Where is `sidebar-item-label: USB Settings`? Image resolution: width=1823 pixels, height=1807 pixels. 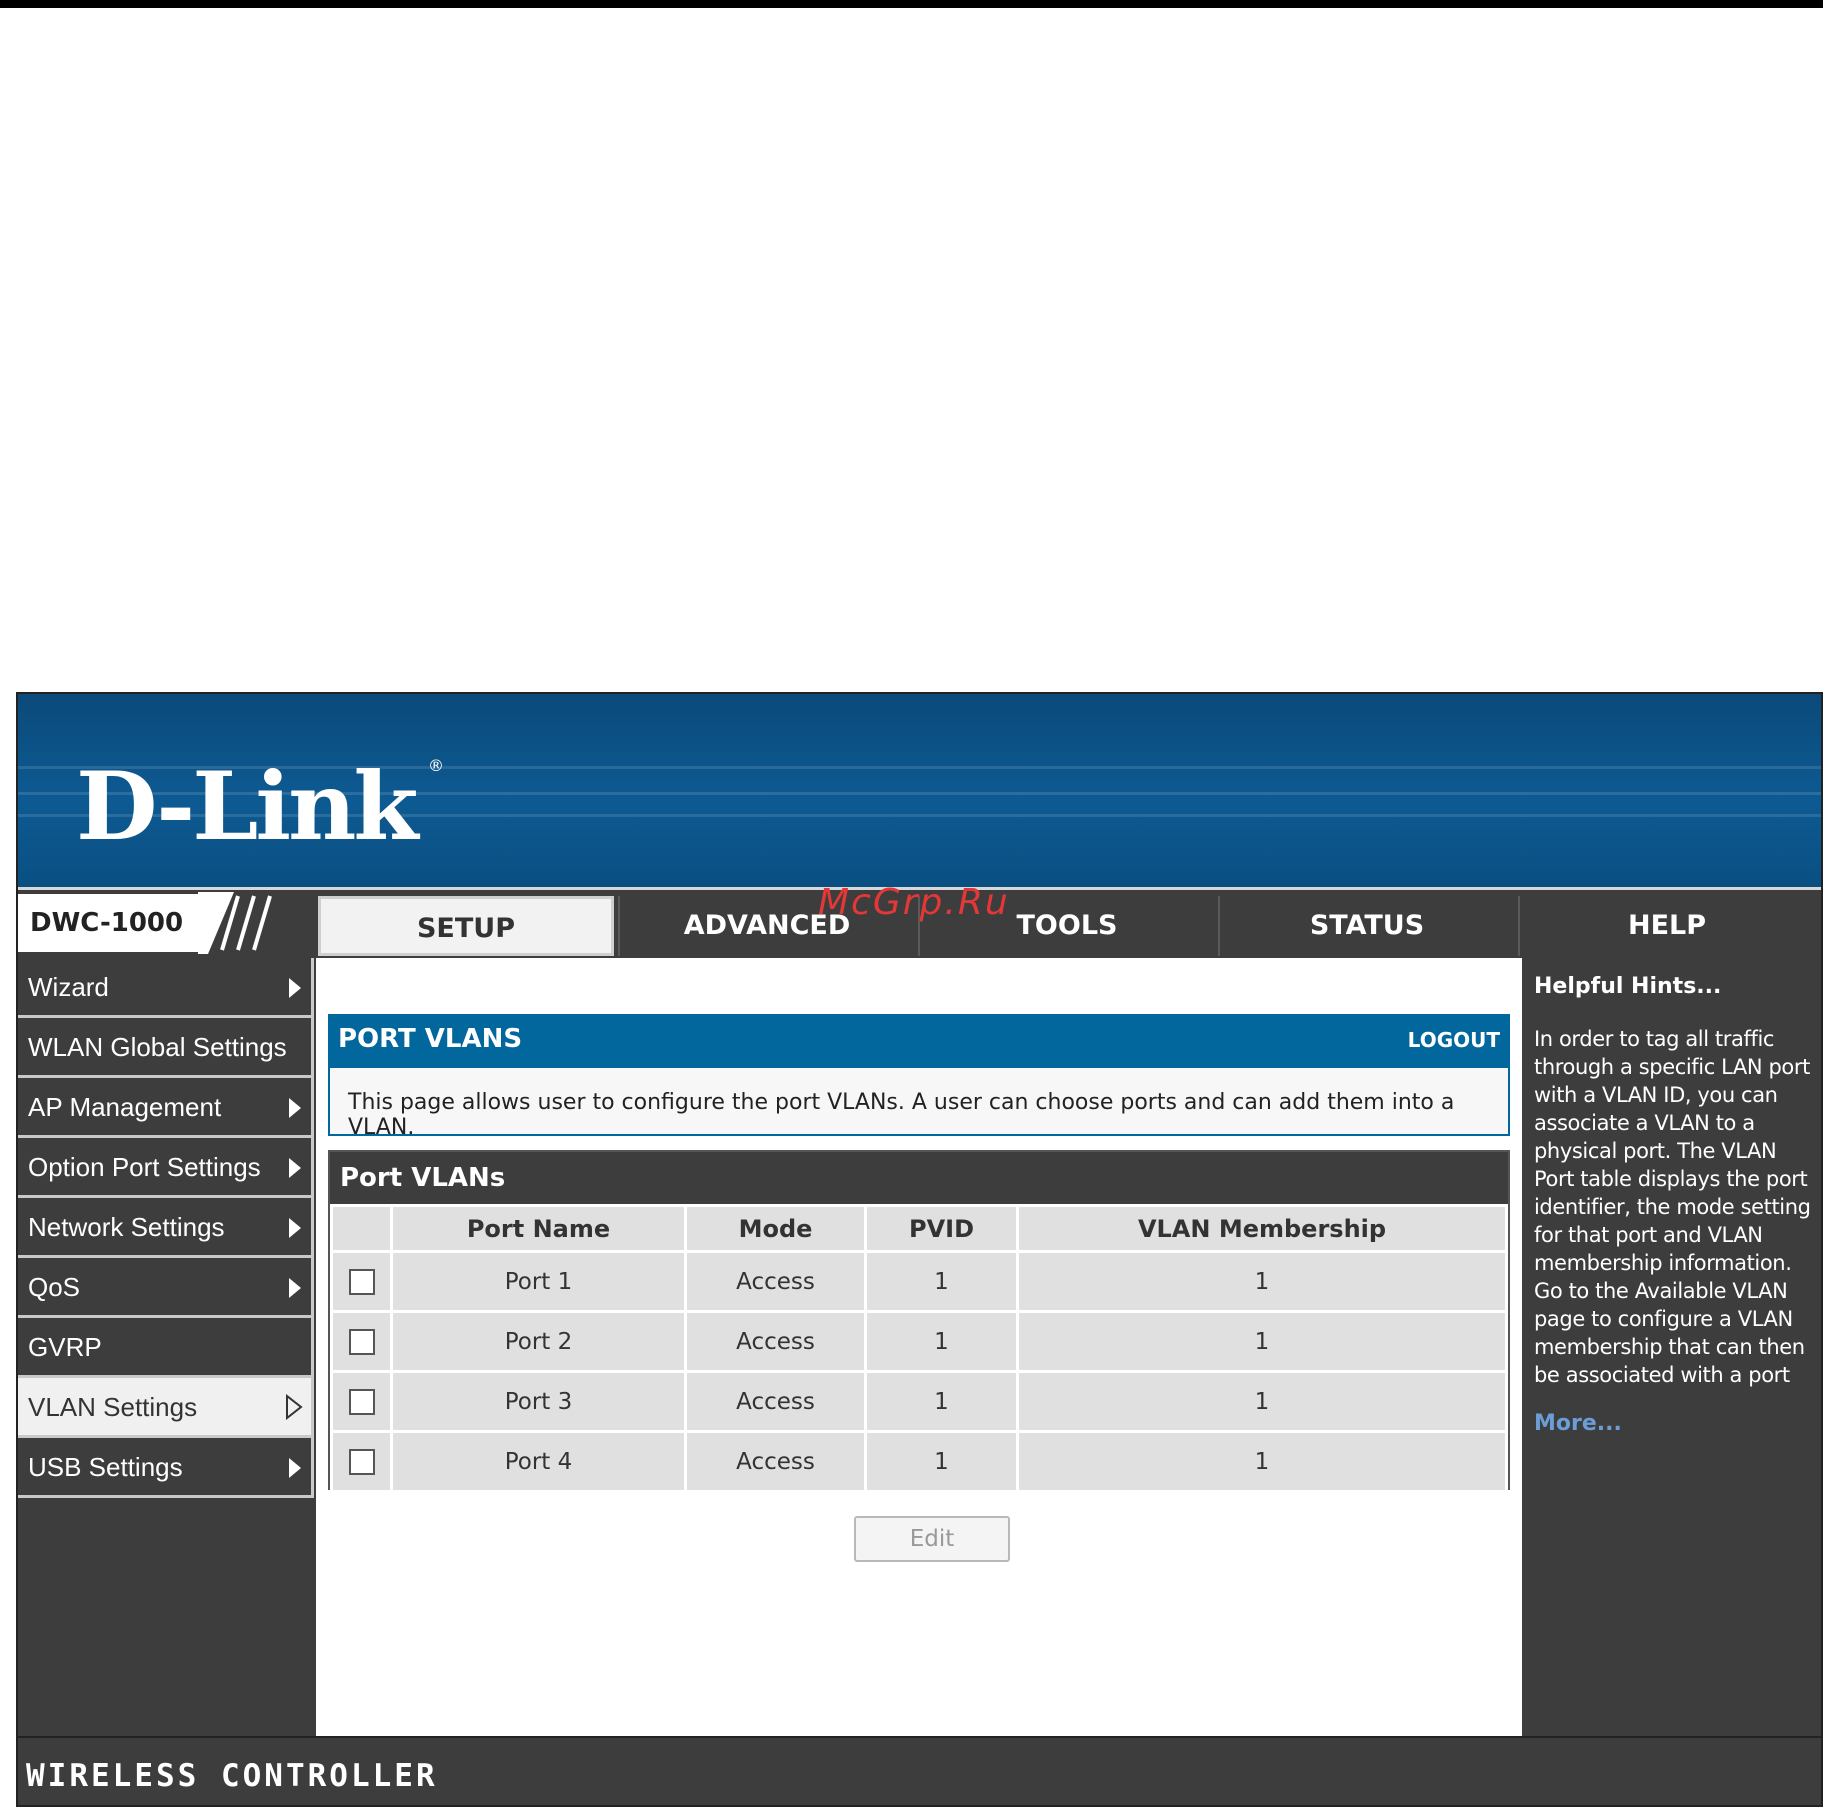
sidebar-item-label: USB Settings is located at coordinates (105, 1467).